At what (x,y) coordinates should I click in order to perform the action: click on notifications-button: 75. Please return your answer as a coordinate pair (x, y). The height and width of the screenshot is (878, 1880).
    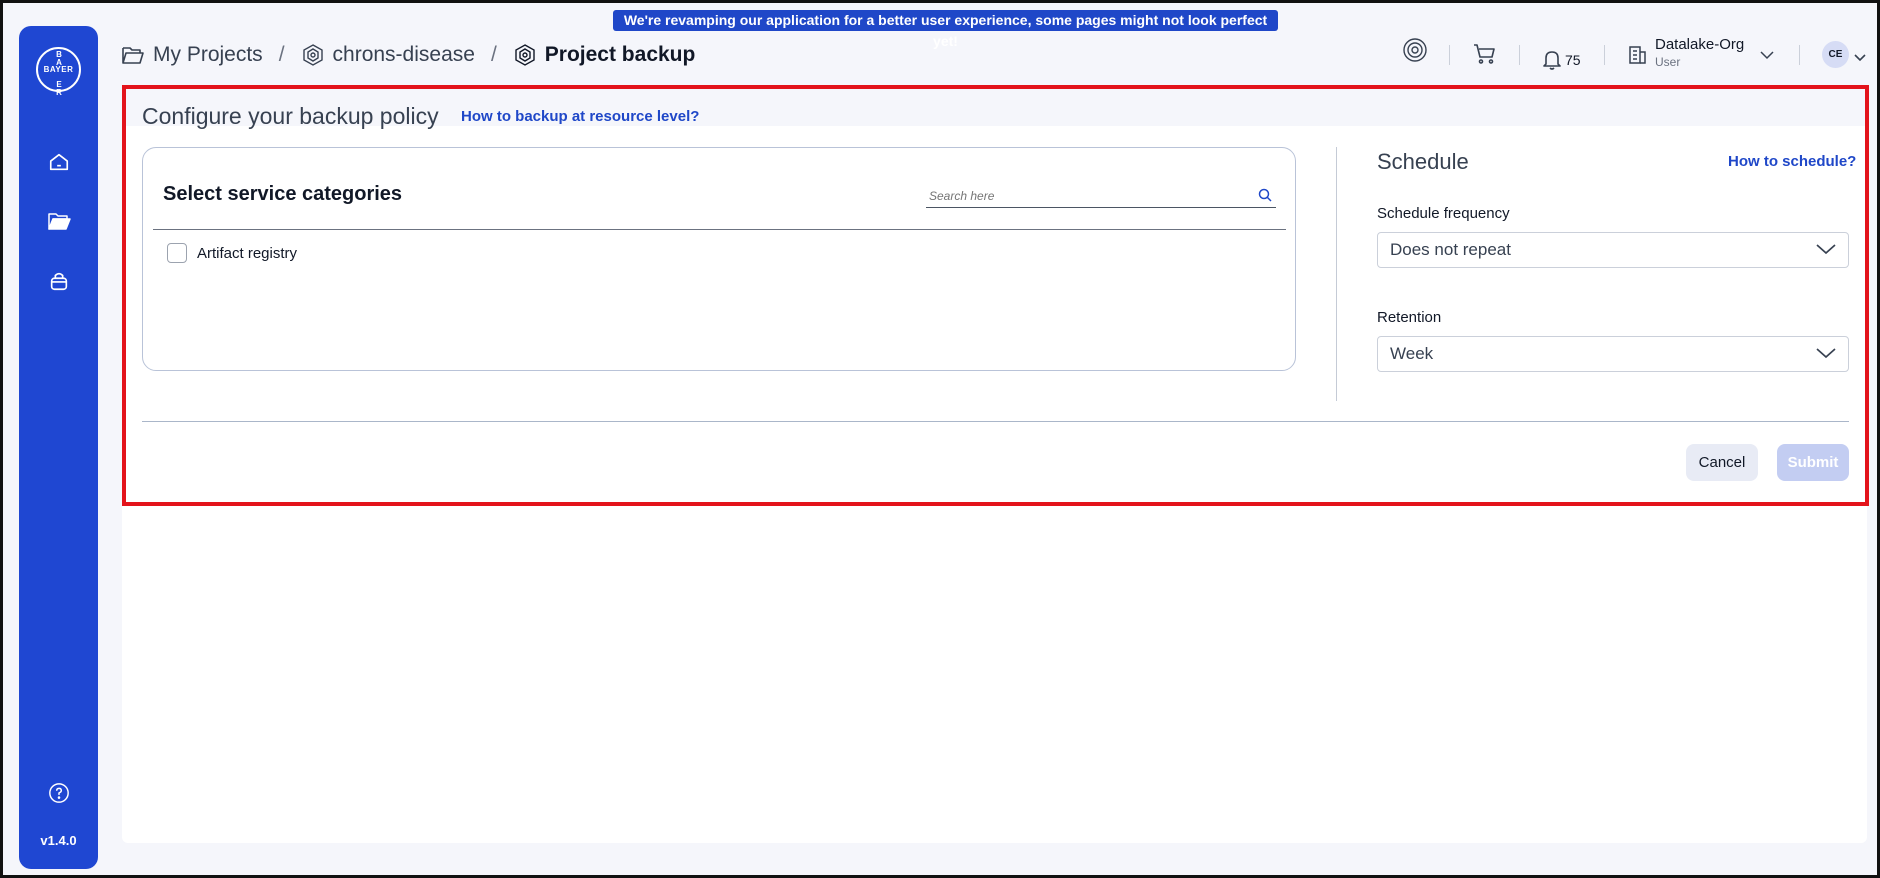
    Looking at the image, I should click on (1561, 60).